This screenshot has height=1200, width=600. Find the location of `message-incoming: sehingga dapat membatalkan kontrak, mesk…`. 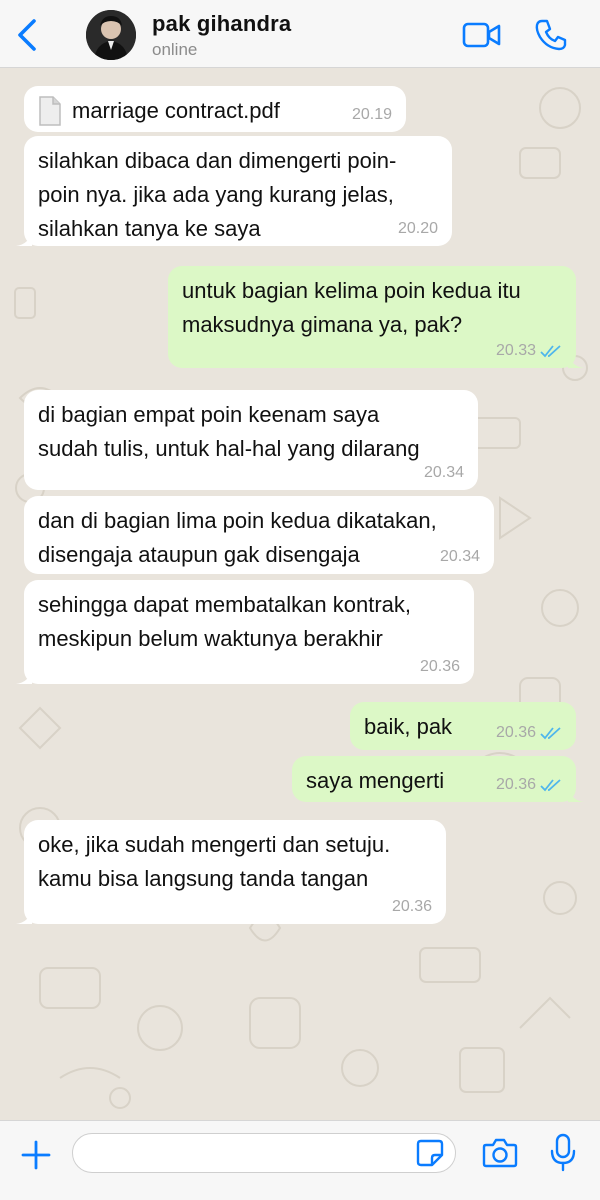

message-incoming: sehingga dapat membatalkan kontrak, mesk… is located at coordinates (245, 632).